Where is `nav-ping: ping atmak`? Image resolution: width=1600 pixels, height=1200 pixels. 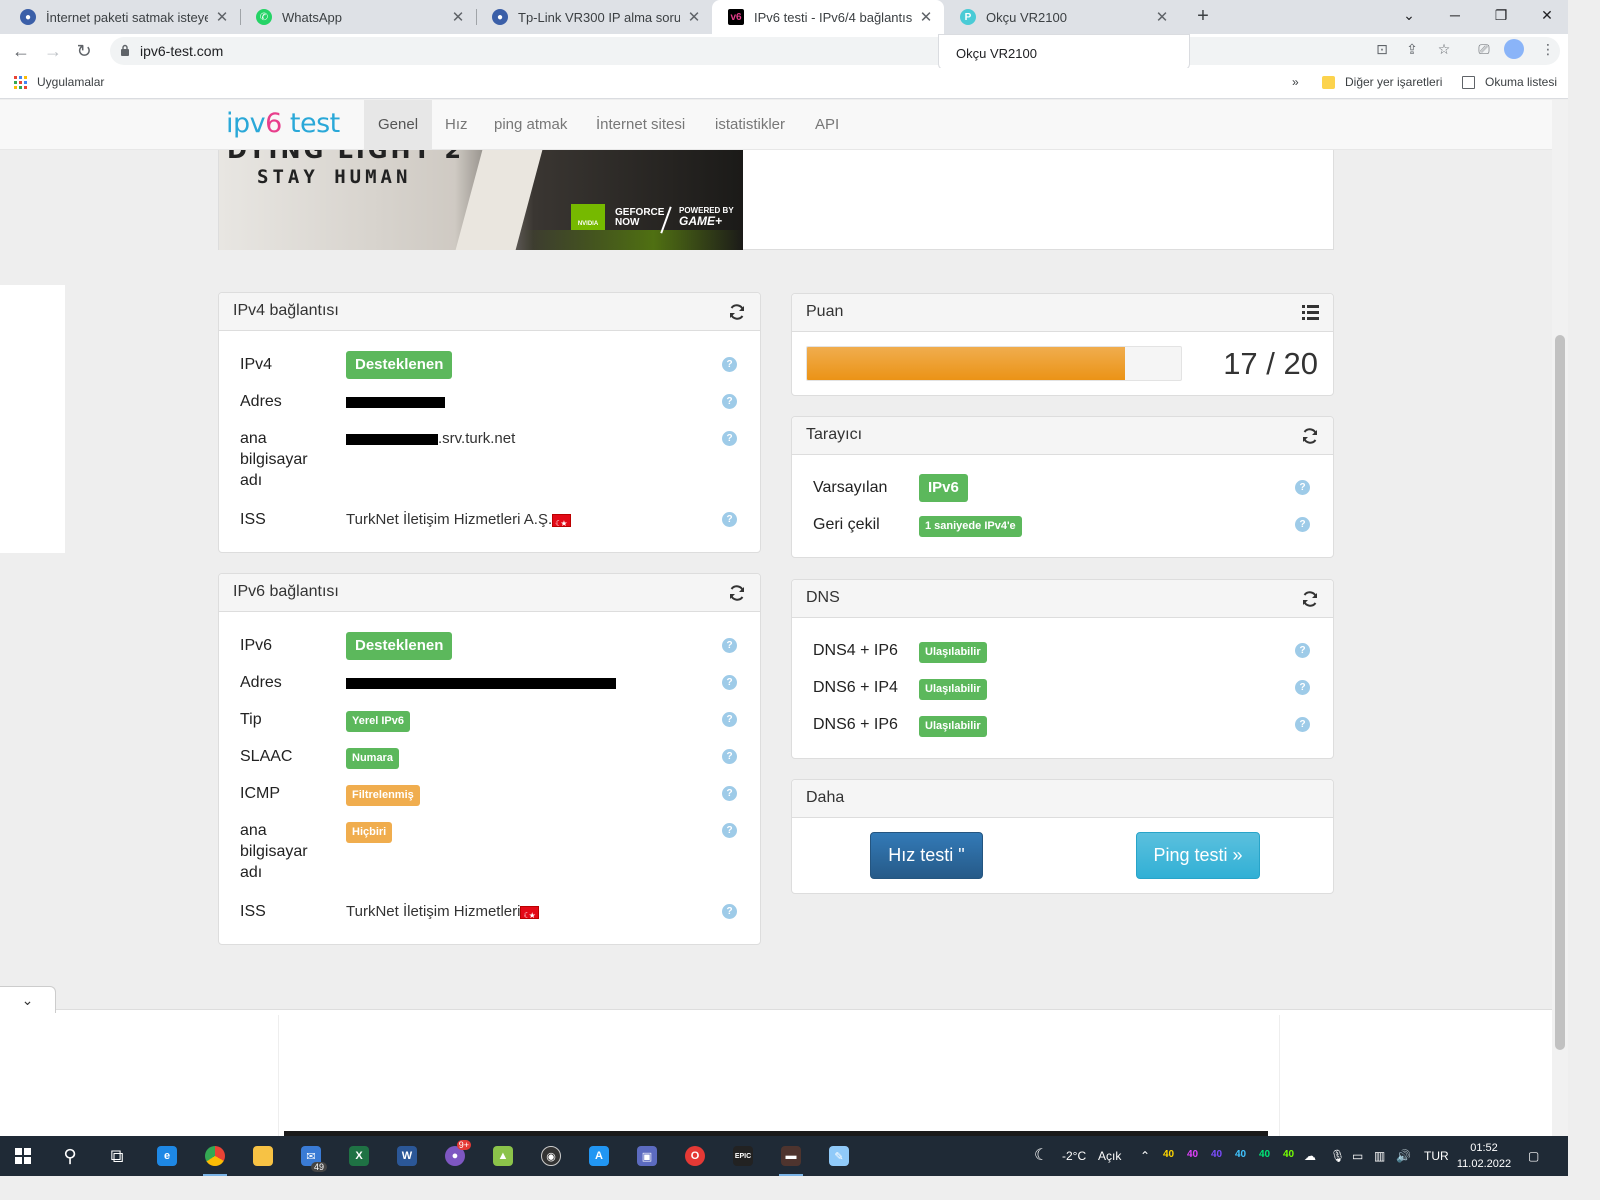
nav-ping: ping atmak is located at coordinates (530, 125).